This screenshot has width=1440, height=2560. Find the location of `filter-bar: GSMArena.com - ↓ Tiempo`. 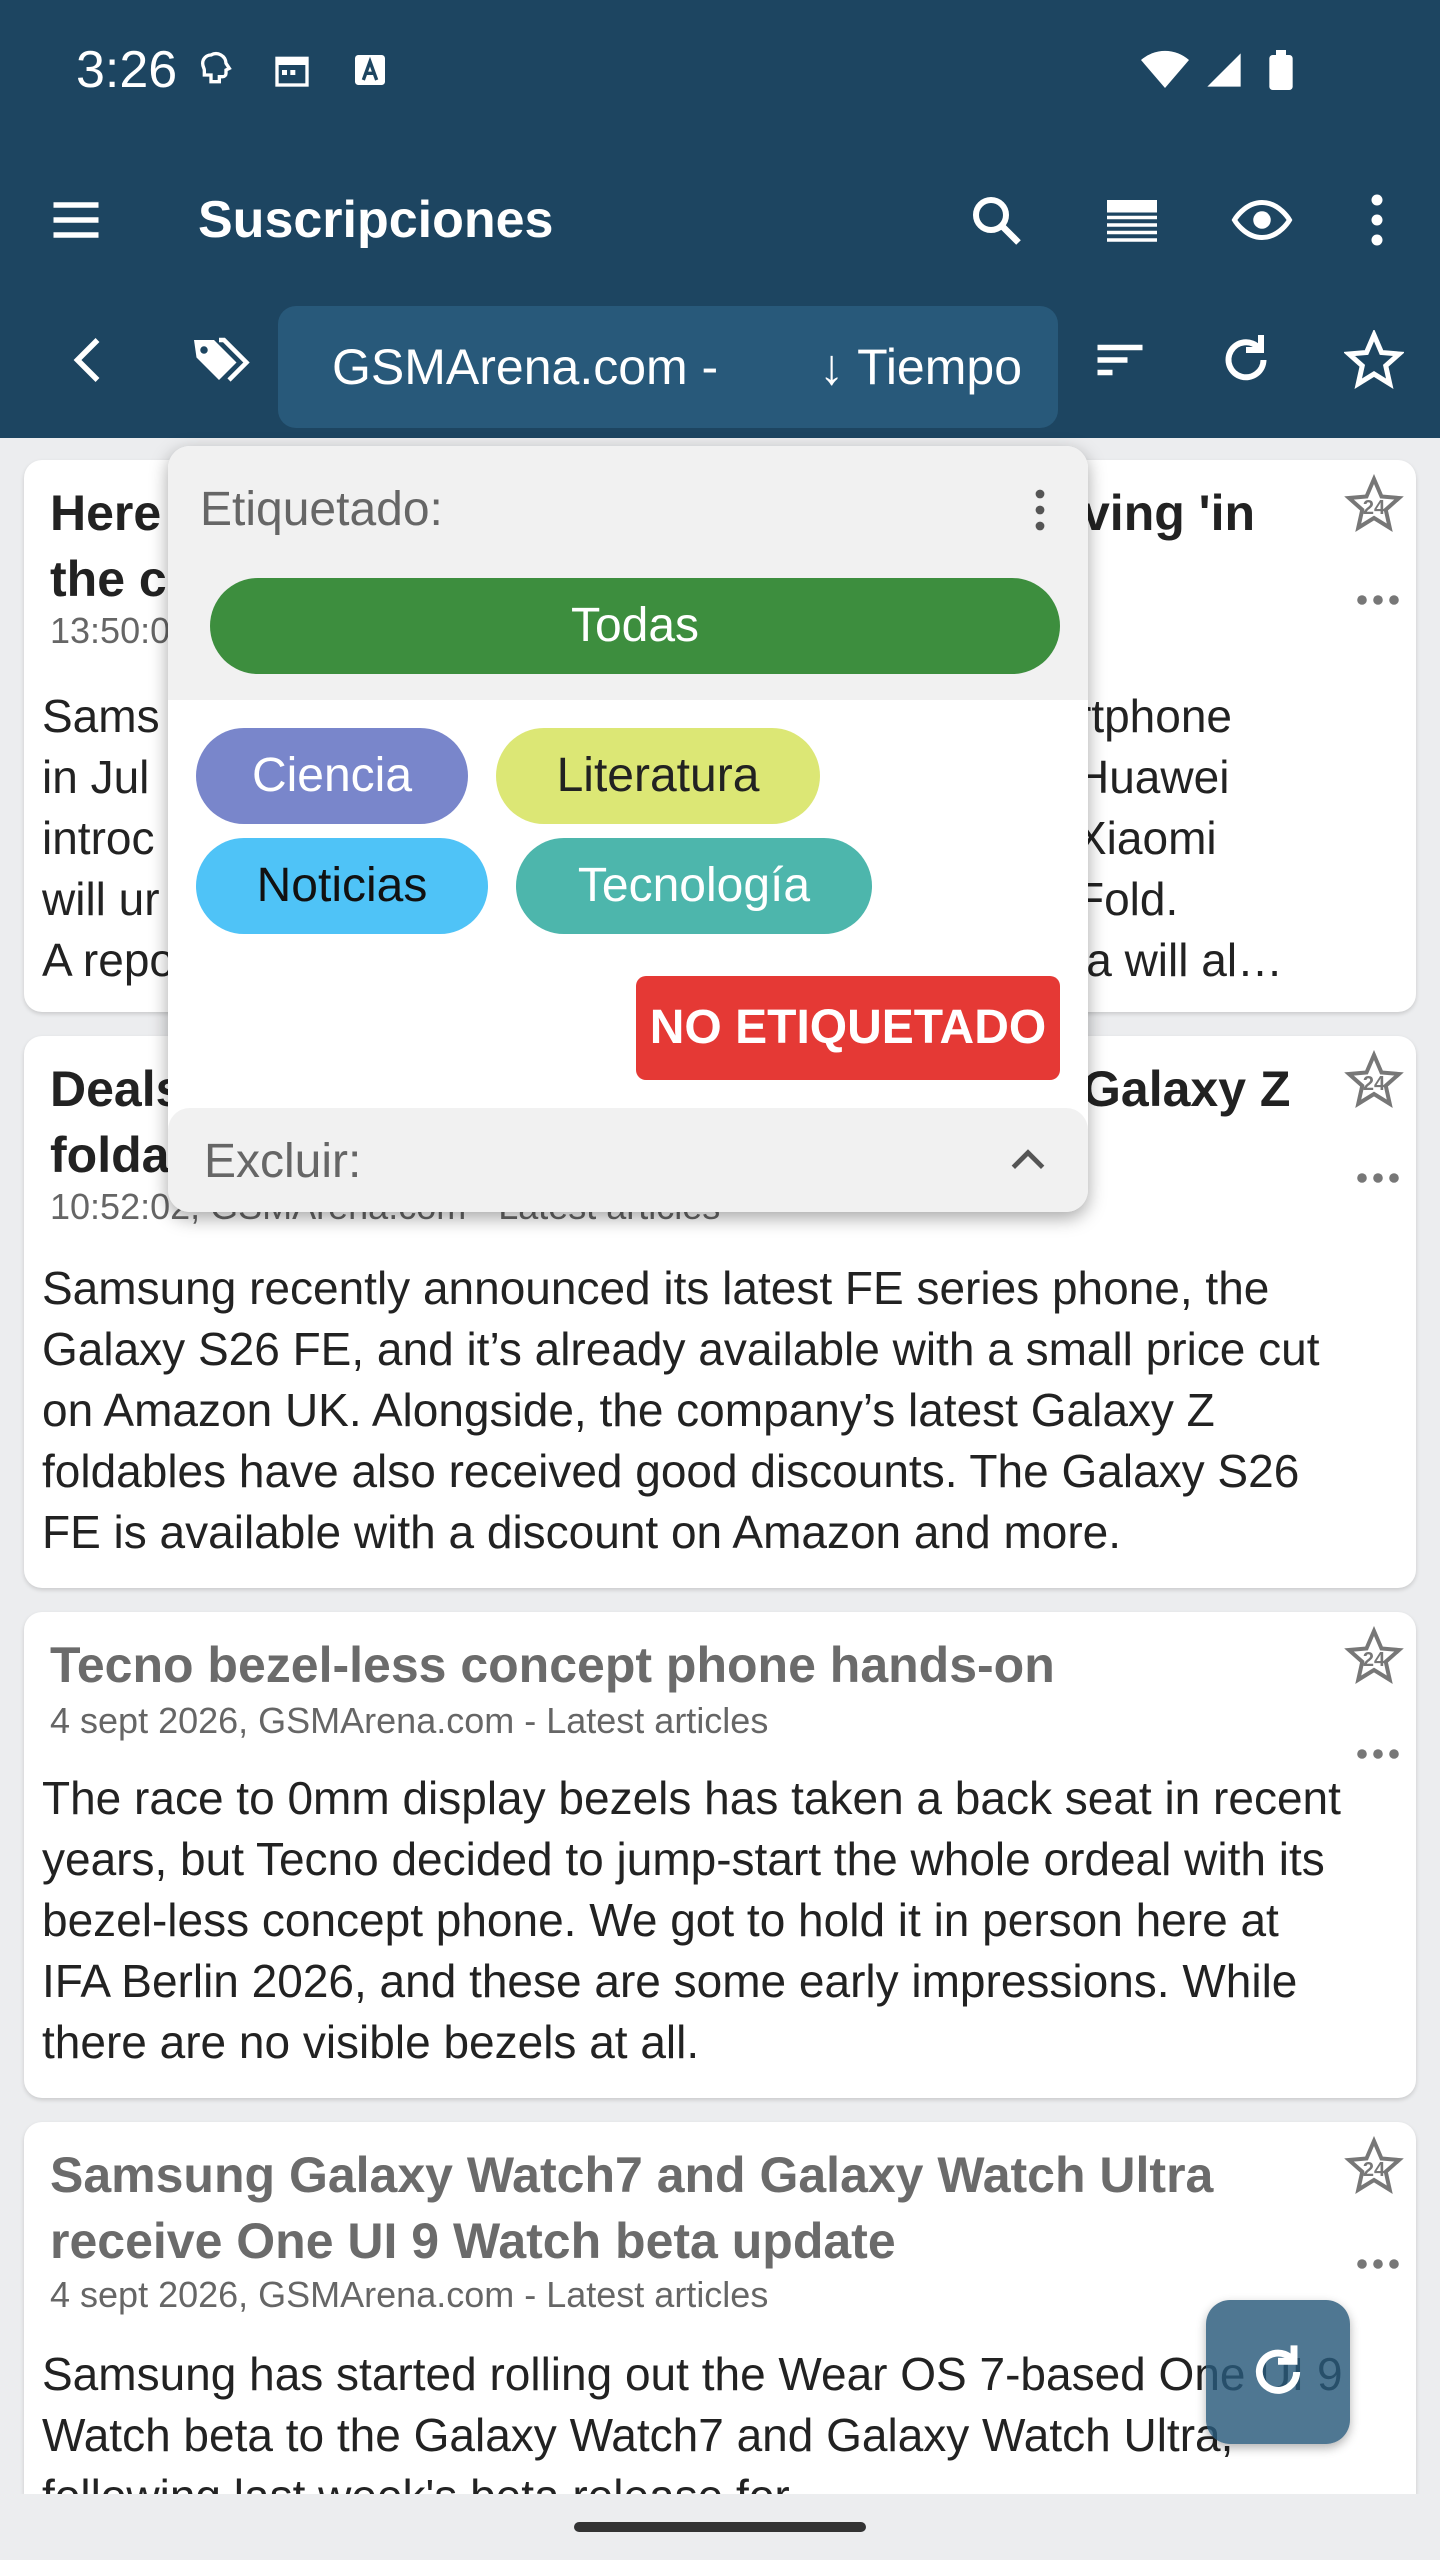

filter-bar: GSMArena.com - ↓ Tiempo is located at coordinates (720, 364).